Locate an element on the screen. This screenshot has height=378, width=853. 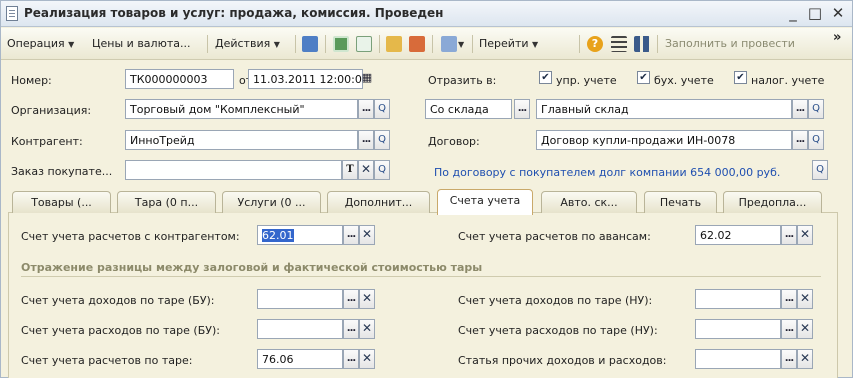
copy-icon is located at coordinates (364, 44).